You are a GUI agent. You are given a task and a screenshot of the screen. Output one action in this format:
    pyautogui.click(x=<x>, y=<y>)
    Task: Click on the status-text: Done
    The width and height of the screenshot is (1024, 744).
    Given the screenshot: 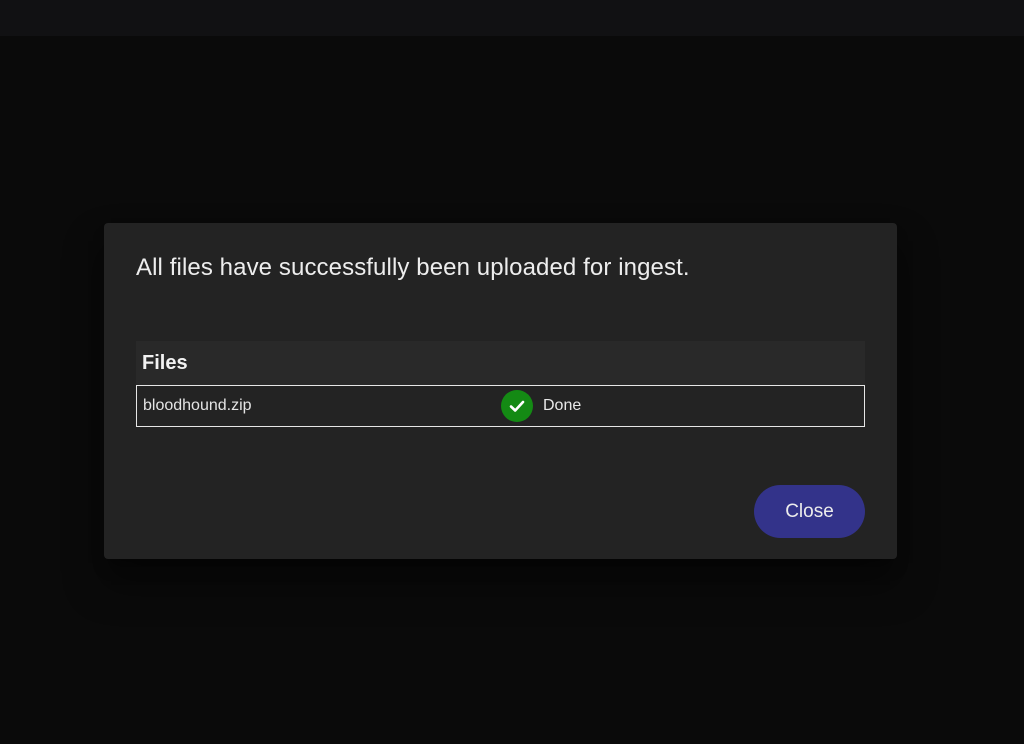 What is the action you would take?
    pyautogui.click(x=562, y=405)
    